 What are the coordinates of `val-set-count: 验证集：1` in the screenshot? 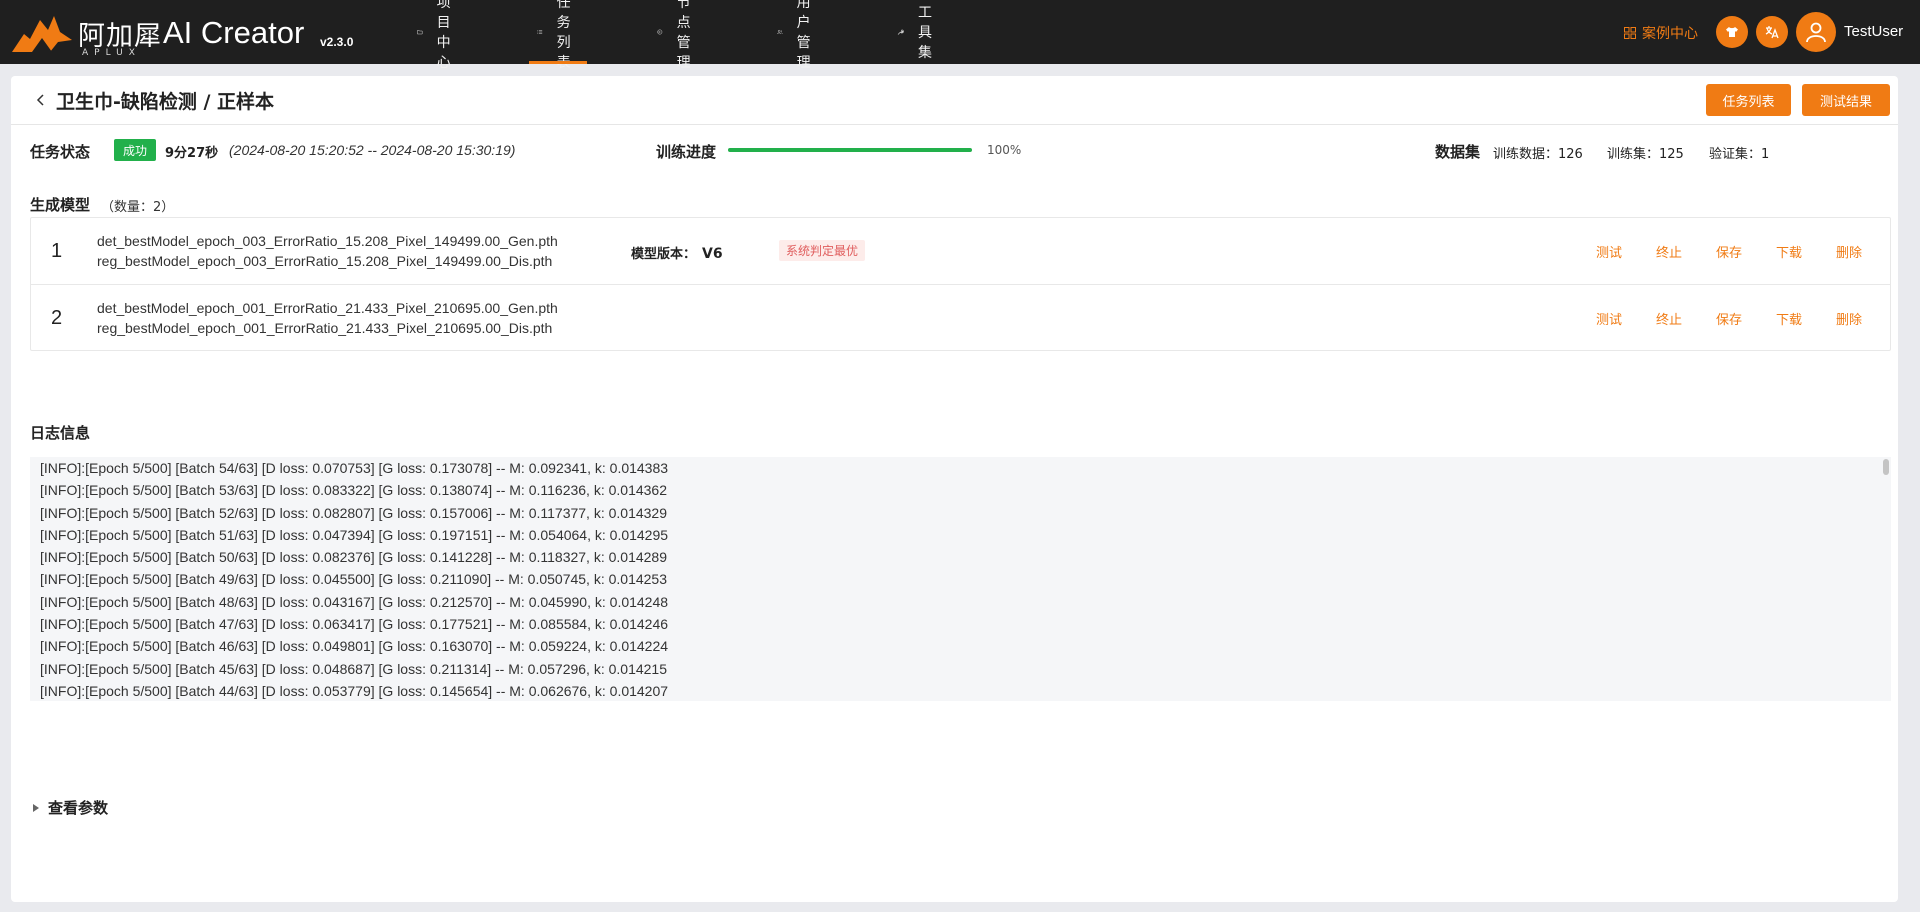 It's located at (1739, 154).